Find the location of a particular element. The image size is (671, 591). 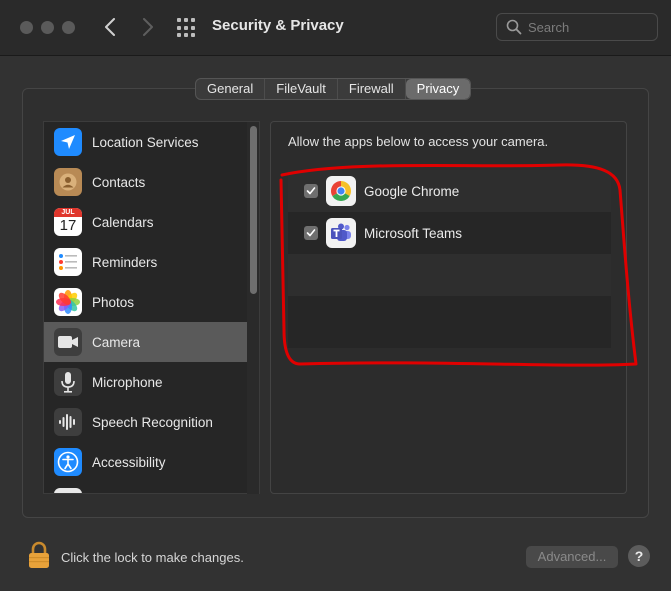

tab-privacy: Privacy is located at coordinates (438, 89).